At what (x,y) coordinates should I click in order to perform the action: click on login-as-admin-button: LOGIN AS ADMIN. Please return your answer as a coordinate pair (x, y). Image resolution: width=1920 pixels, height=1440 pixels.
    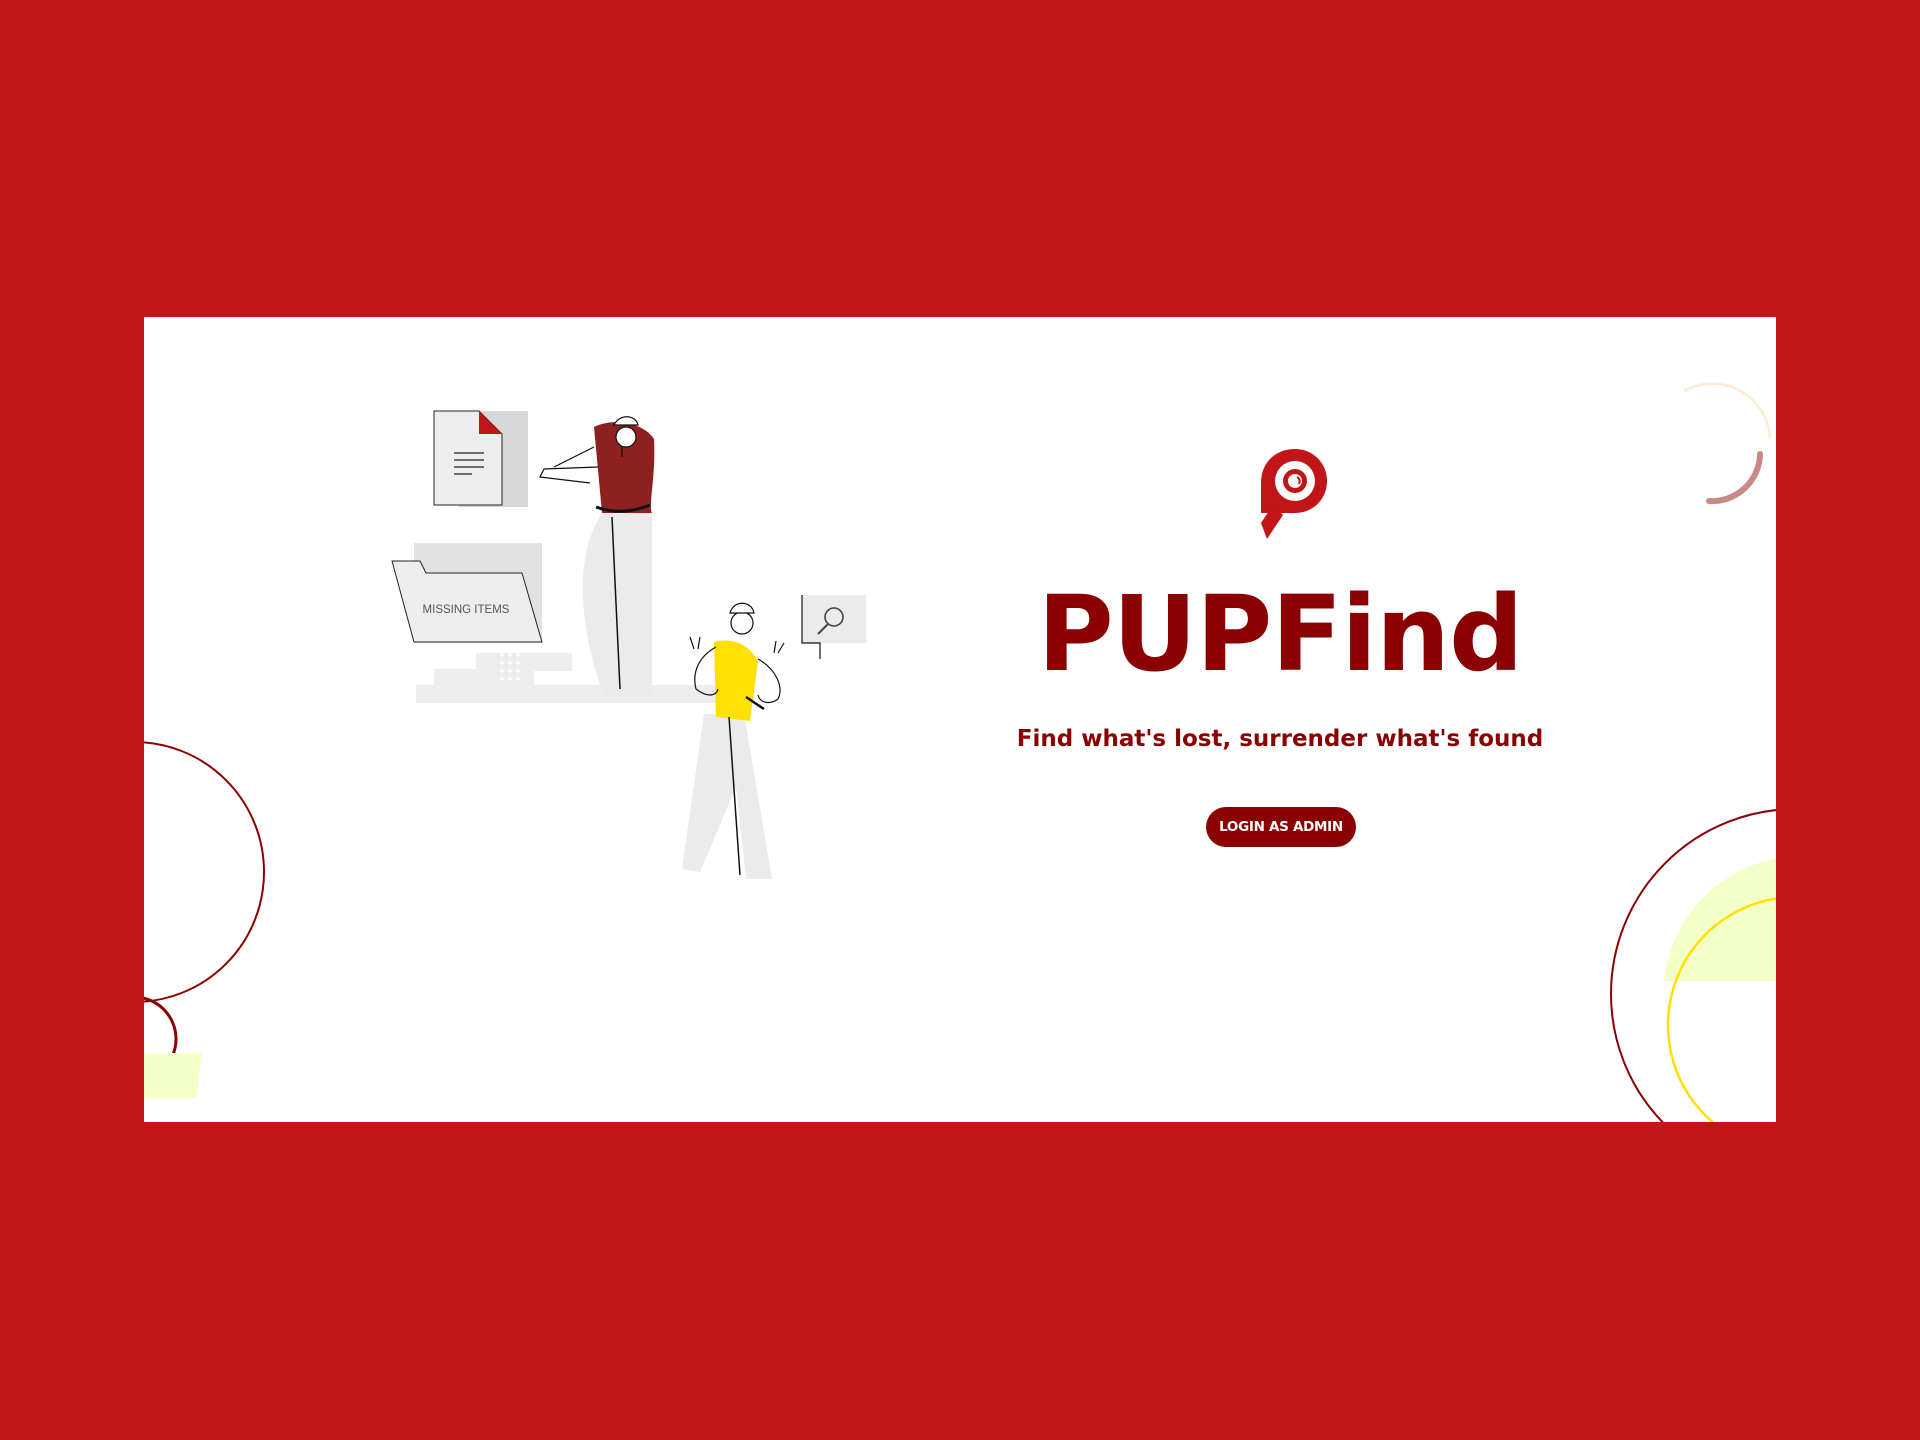
    Looking at the image, I should click on (1281, 827).